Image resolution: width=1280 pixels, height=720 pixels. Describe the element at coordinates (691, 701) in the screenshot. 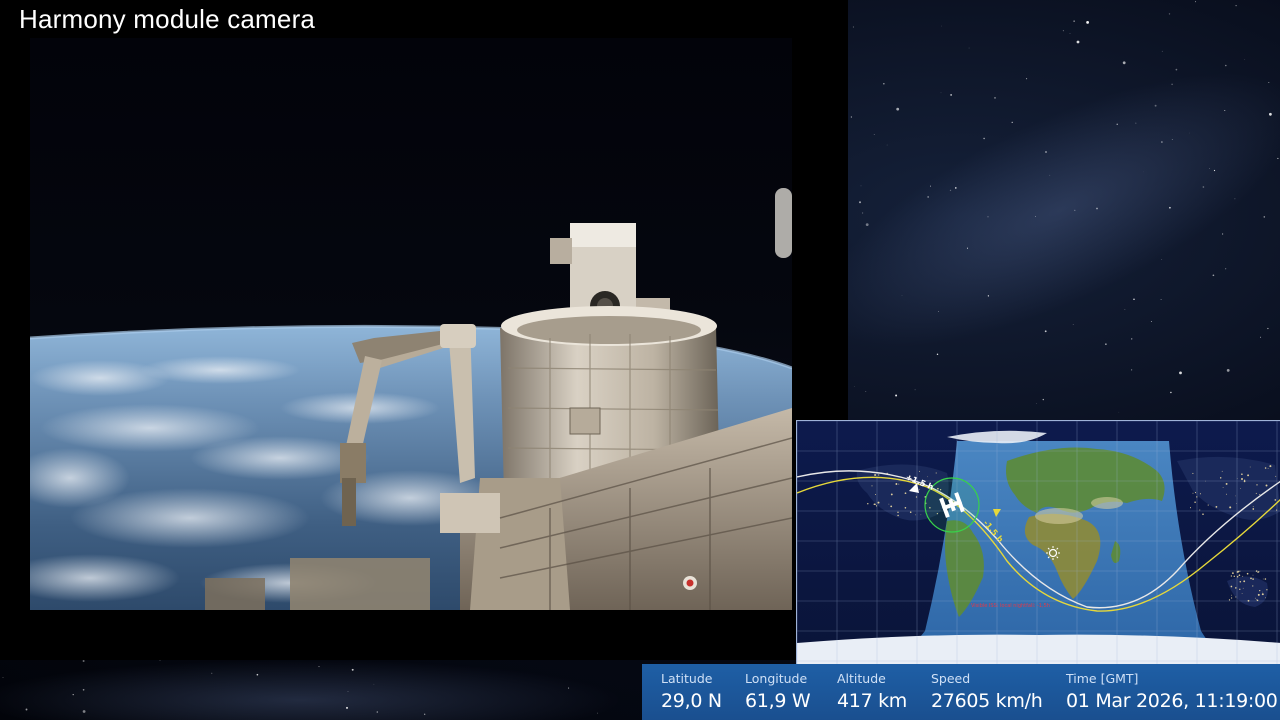

I see `latitude-value: 29,0 N` at that location.